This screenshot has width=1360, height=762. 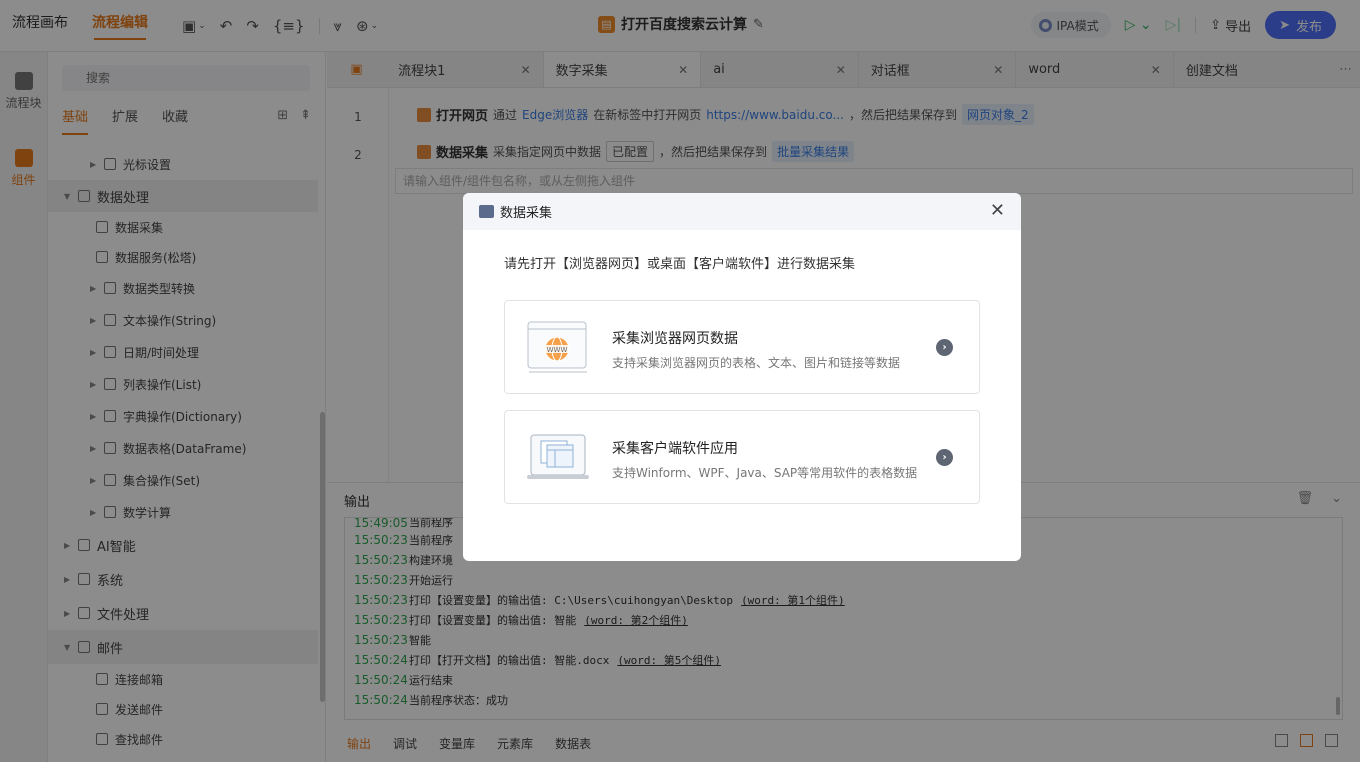 What do you see at coordinates (486, 211) in the screenshot?
I see `data-collect-icon` at bounding box center [486, 211].